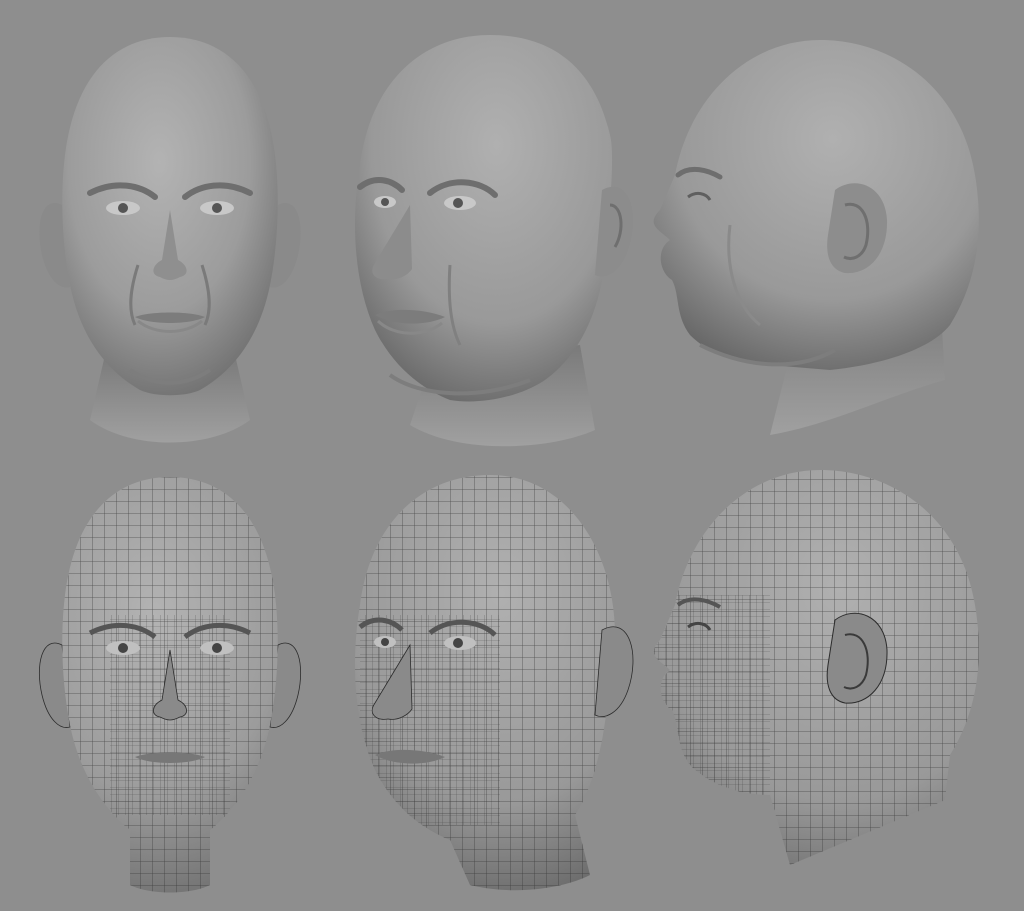 The image size is (1024, 911). Describe the element at coordinates (485, 680) in the screenshot. I see `head-three-quarter-wireframe` at that location.